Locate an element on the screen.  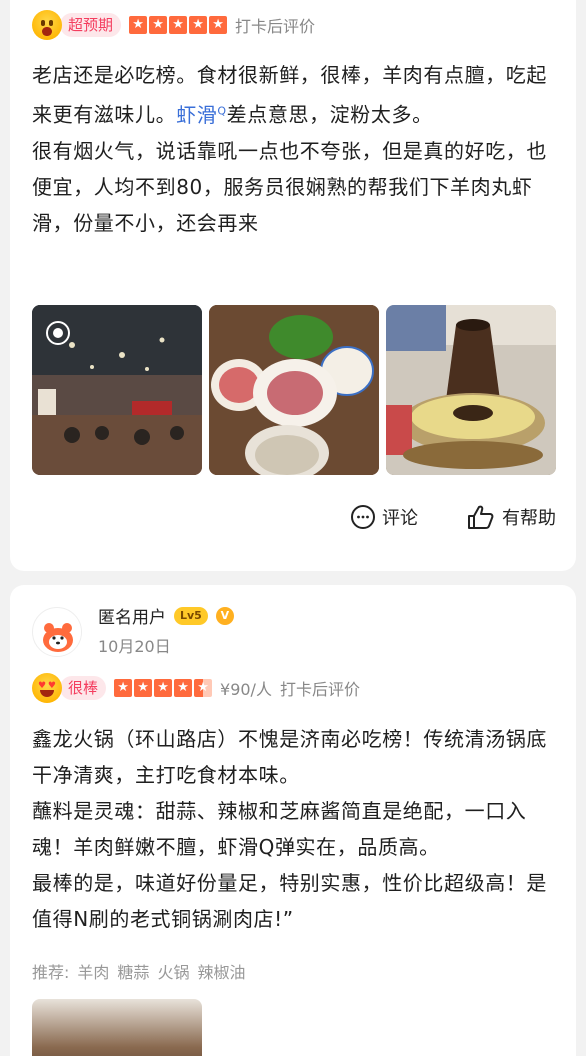
rating-badge: 很棒 is located at coordinates (83, 688).